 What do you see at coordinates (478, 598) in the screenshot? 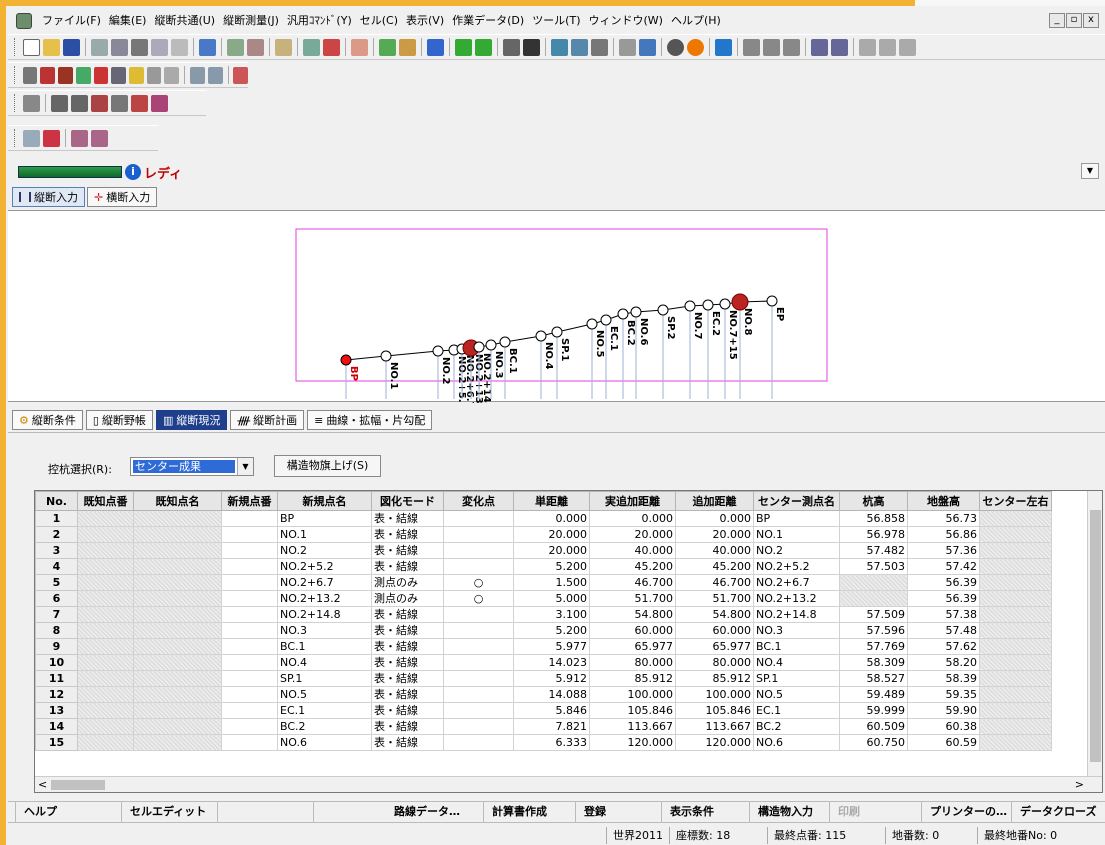
I see `table-cell: ○` at bounding box center [478, 598].